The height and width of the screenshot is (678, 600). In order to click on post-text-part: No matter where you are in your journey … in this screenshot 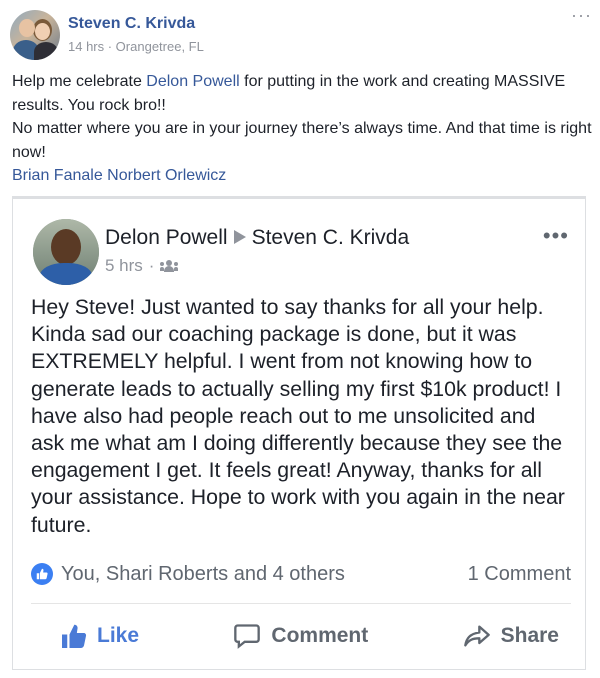, I will do `click(302, 140)`.